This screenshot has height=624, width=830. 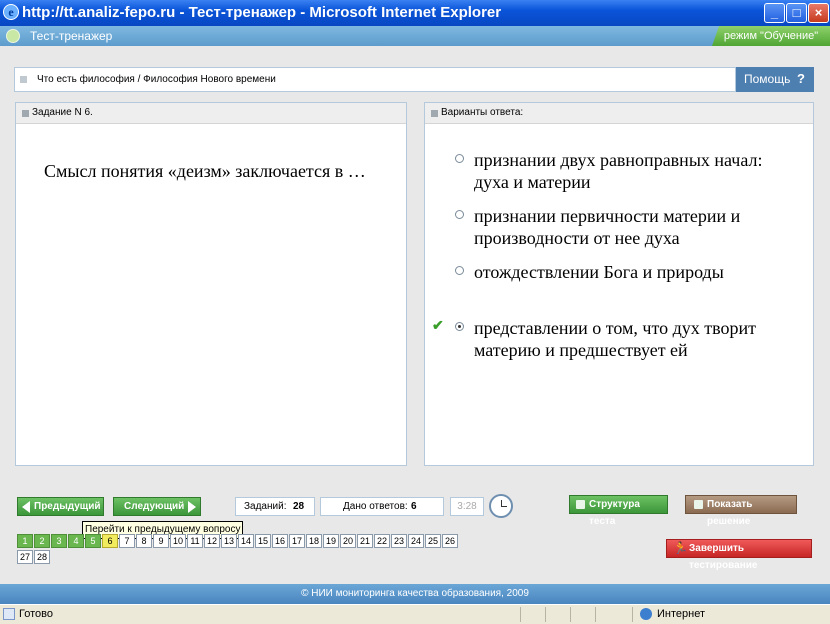 I want to click on page-icon, so click(x=9, y=614).